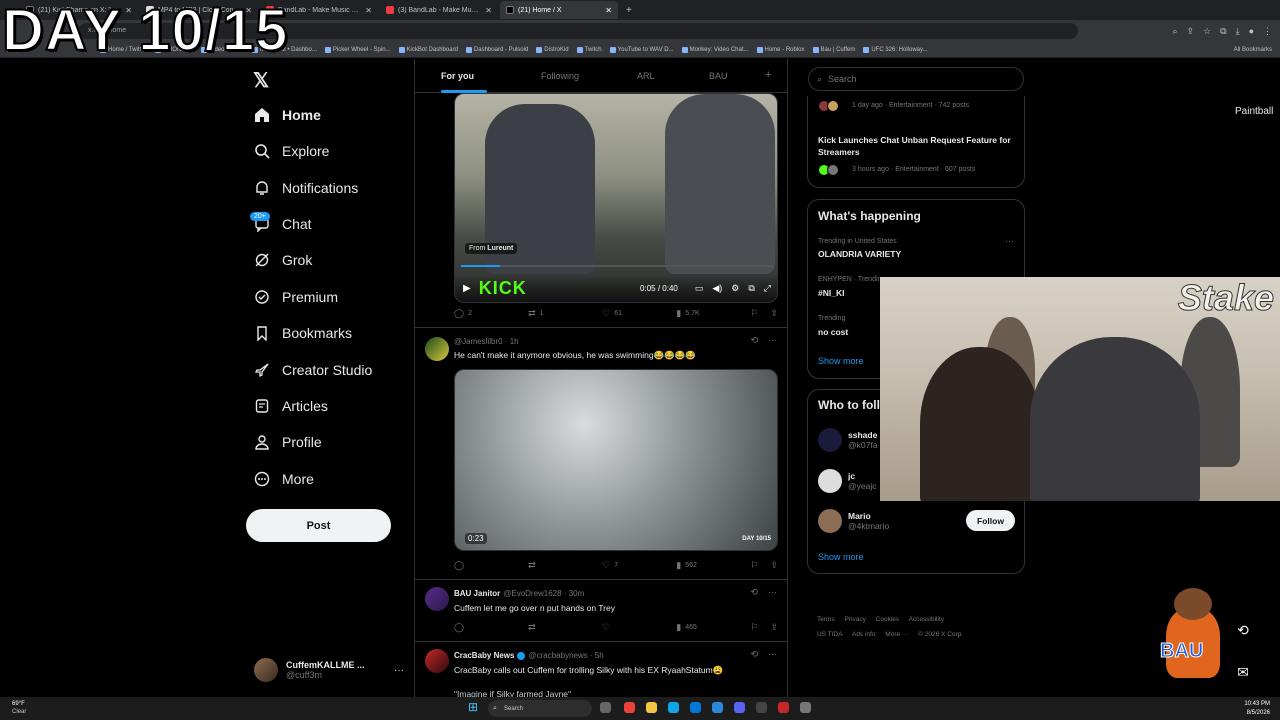  Describe the element at coordinates (560, 76) in the screenshot. I see `tab-following: Following` at that location.